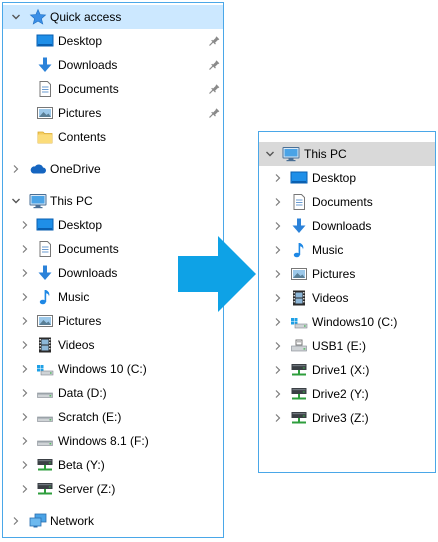 This screenshot has width=438, height=542. Describe the element at coordinates (72, 521) in the screenshot. I see `tree-node-network-label: Network` at that location.